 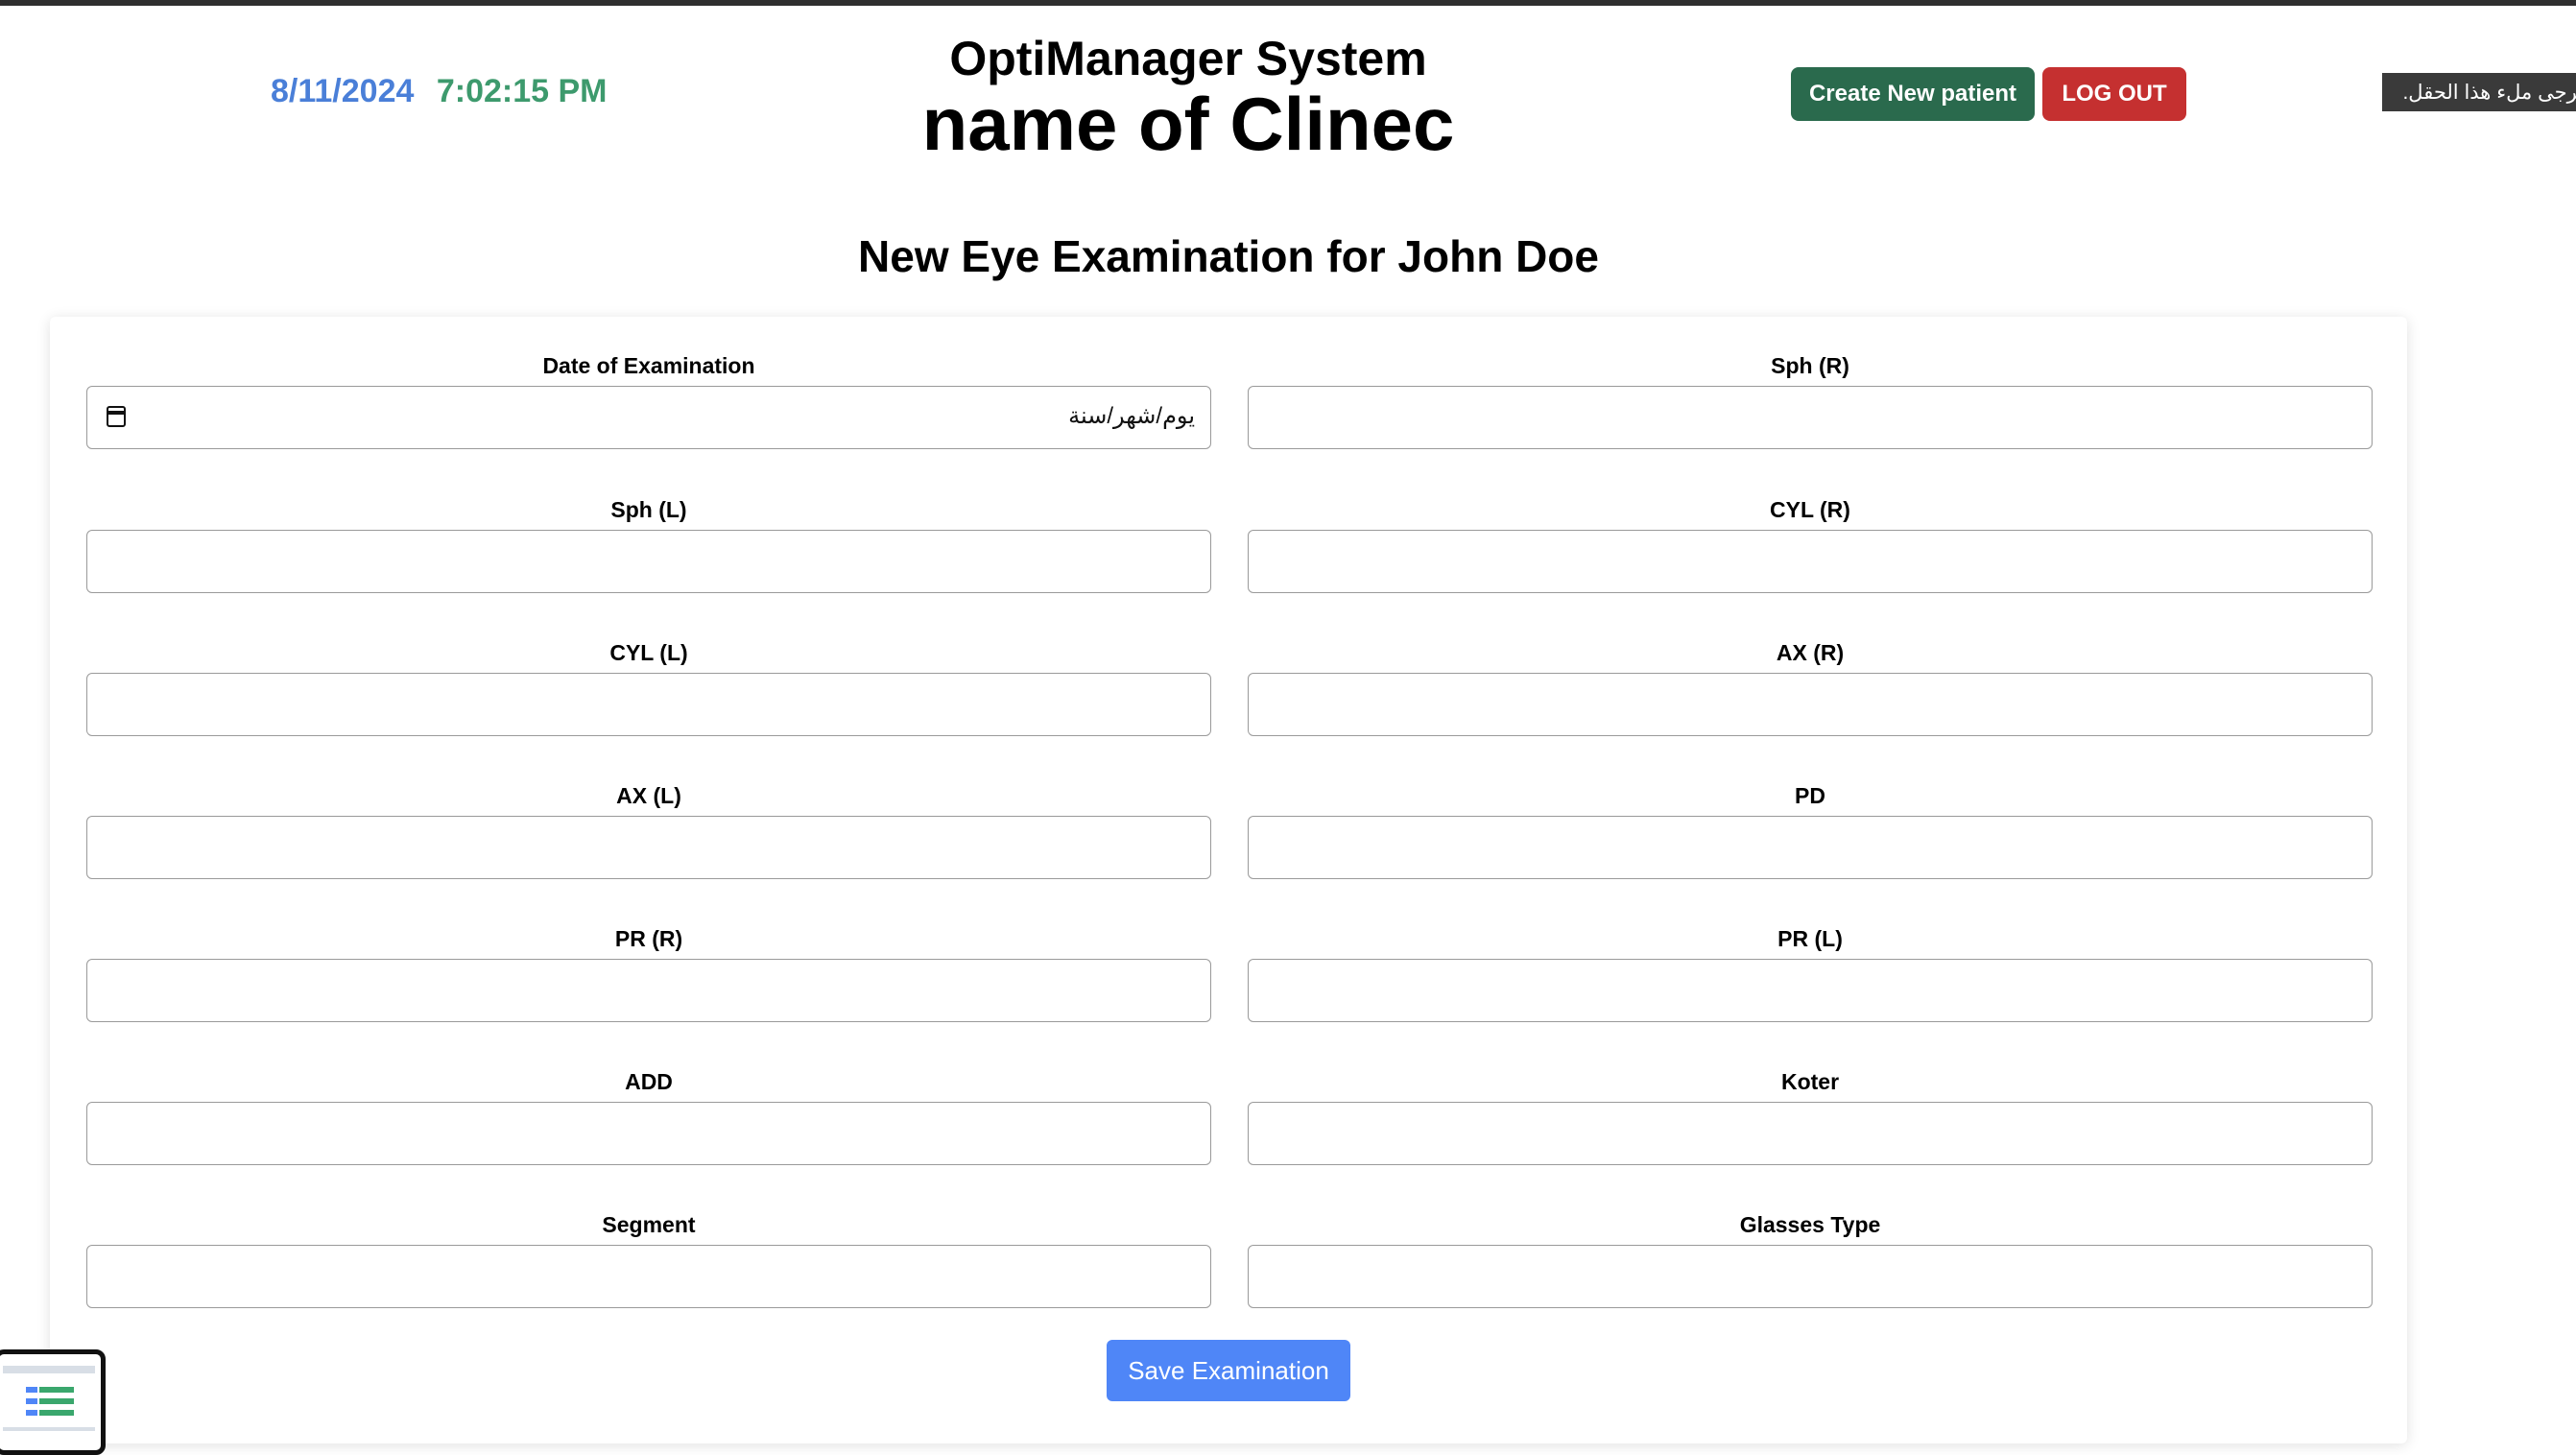 I want to click on field-pd: PD, so click(x=1810, y=830).